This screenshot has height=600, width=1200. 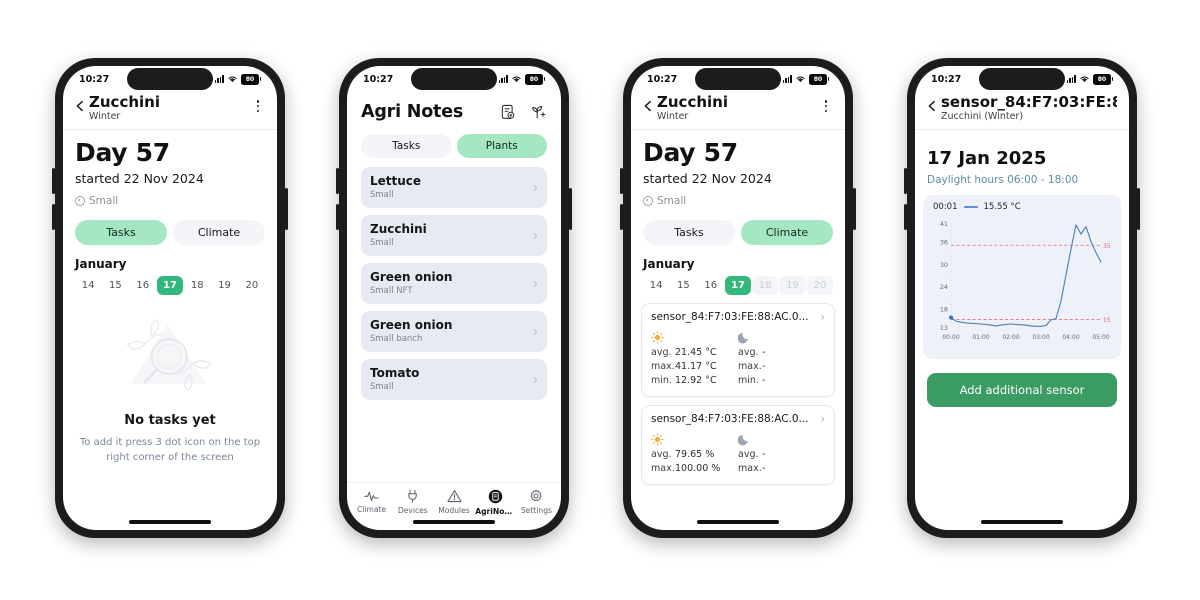 What do you see at coordinates (1100, 337) in the screenshot?
I see `svg-text: 05:00` at bounding box center [1100, 337].